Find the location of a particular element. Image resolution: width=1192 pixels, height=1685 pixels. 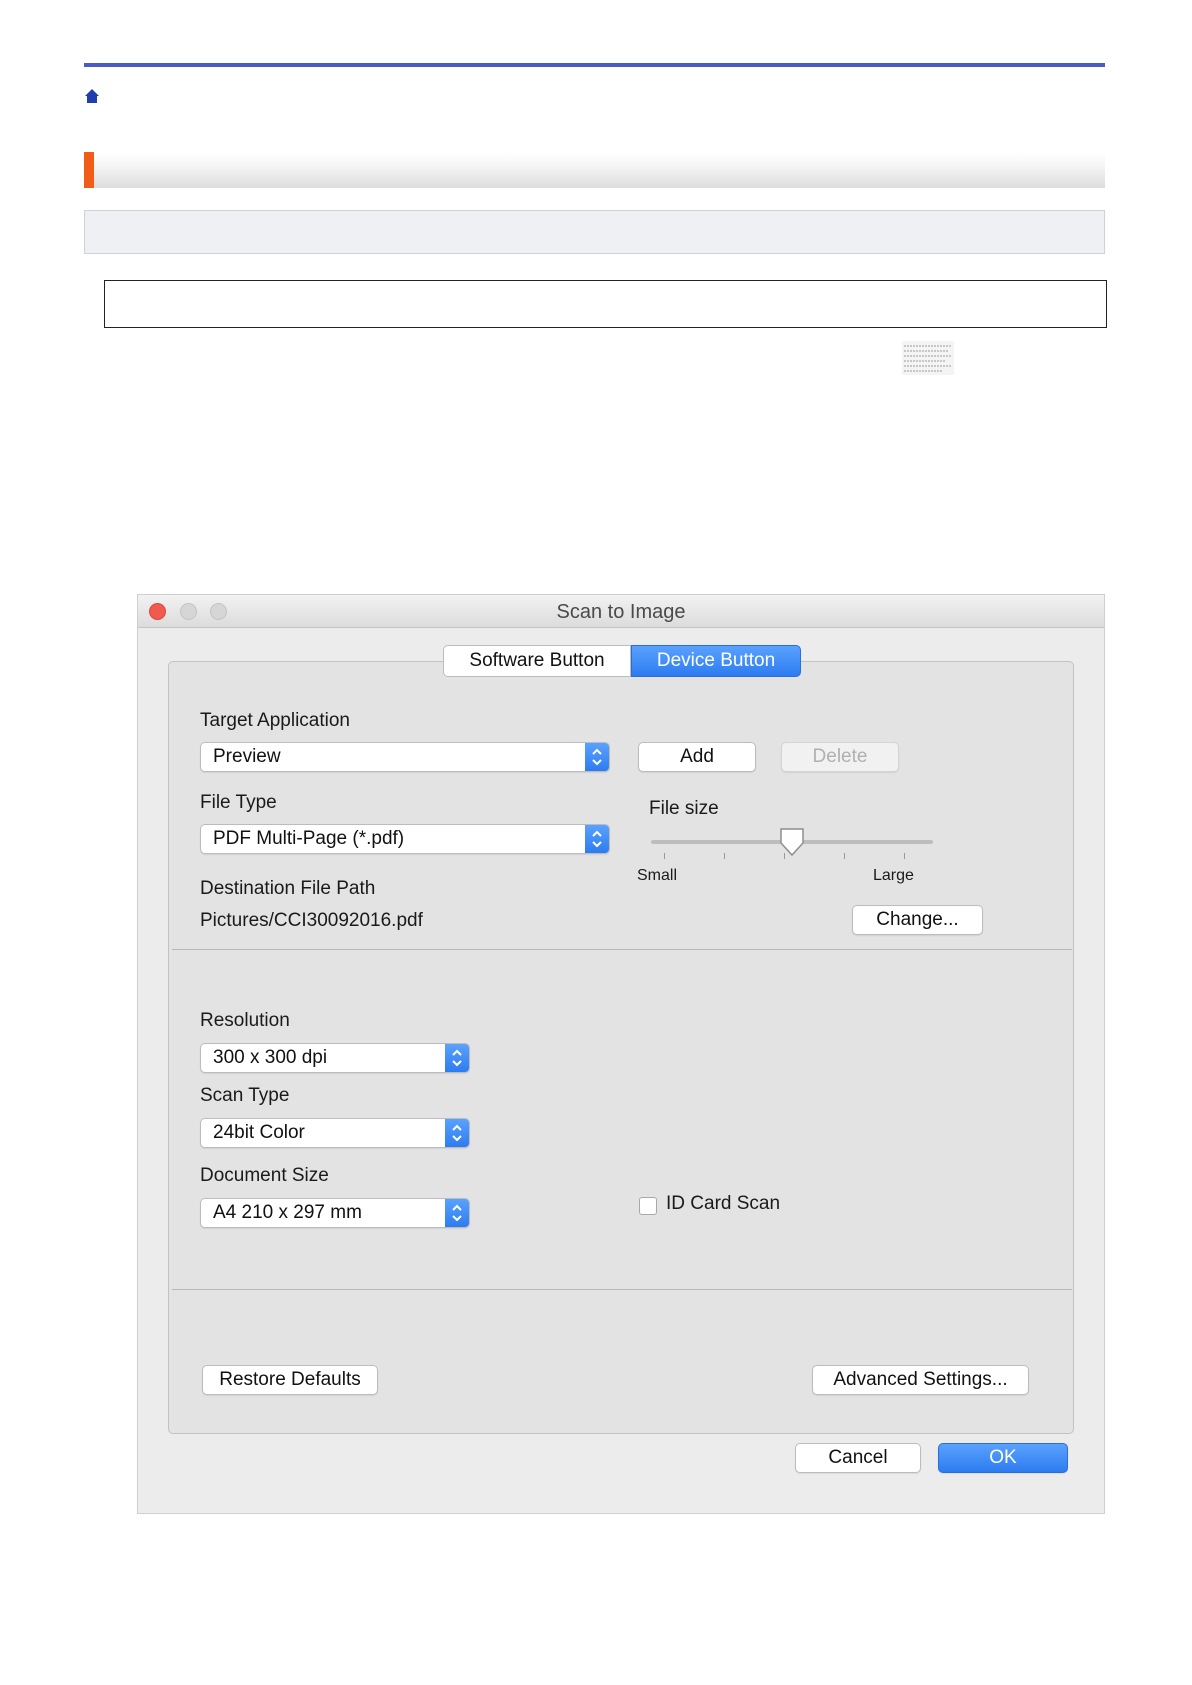

outlined-box is located at coordinates (605, 304).